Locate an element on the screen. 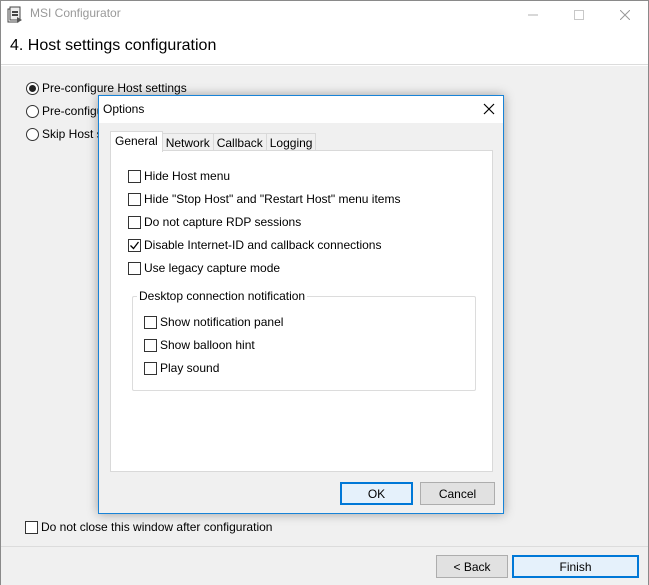  maximize-button is located at coordinates (579, 15).